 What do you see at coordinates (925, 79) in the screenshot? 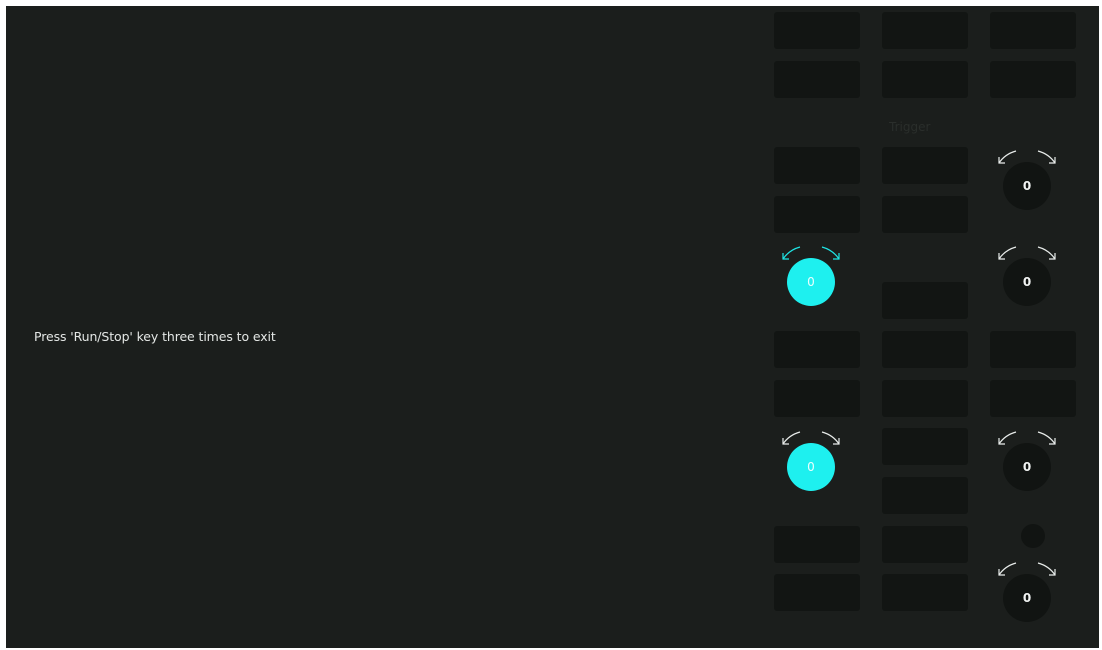
I see `key-r2-c2` at bounding box center [925, 79].